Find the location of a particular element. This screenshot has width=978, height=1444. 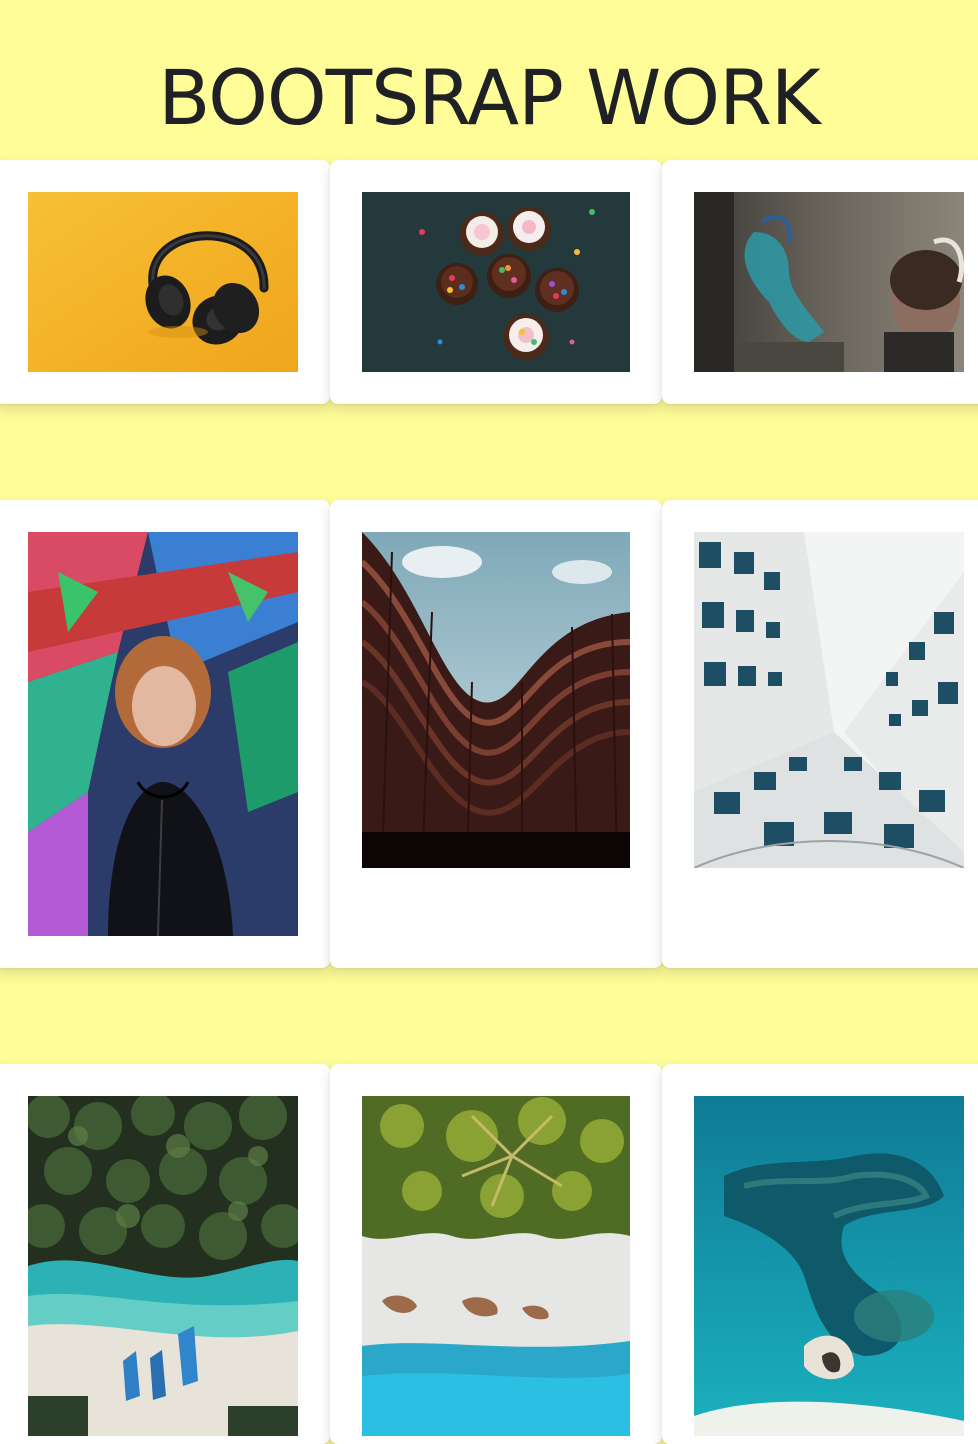

cupcakes-photo is located at coordinates (496, 282).